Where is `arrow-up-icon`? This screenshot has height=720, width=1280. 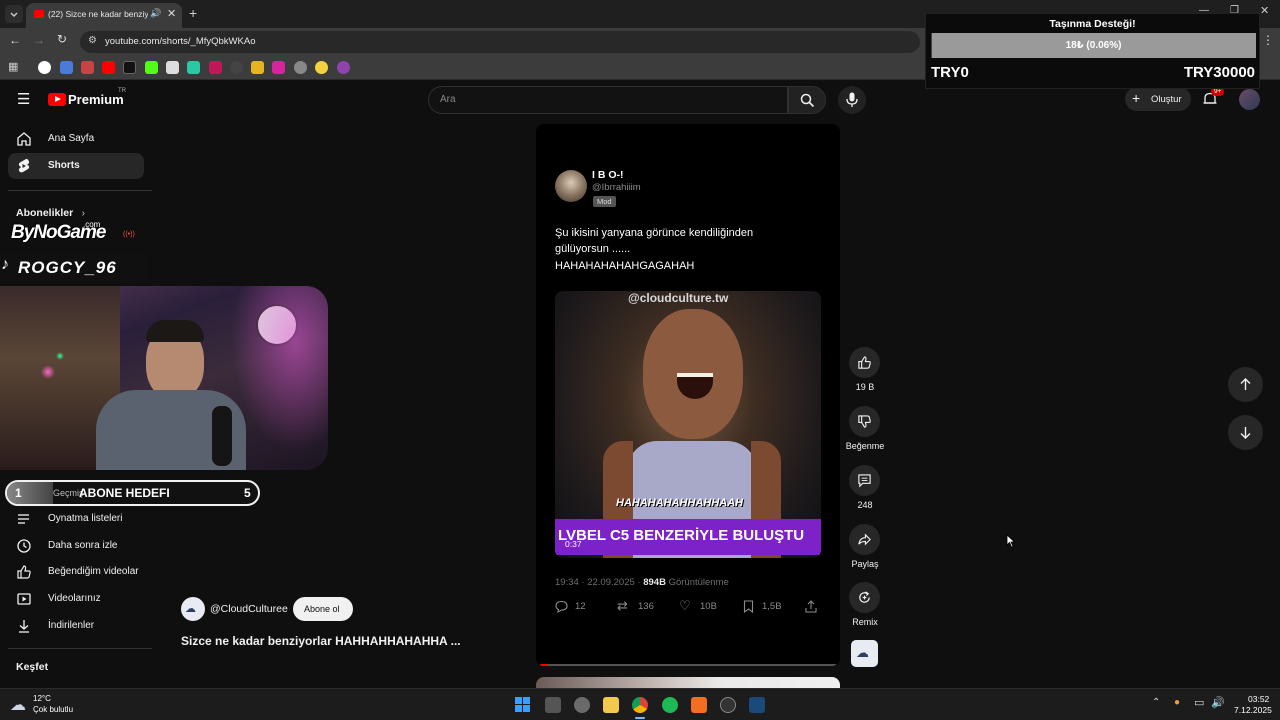
arrow-up-icon is located at coordinates (1245, 384).